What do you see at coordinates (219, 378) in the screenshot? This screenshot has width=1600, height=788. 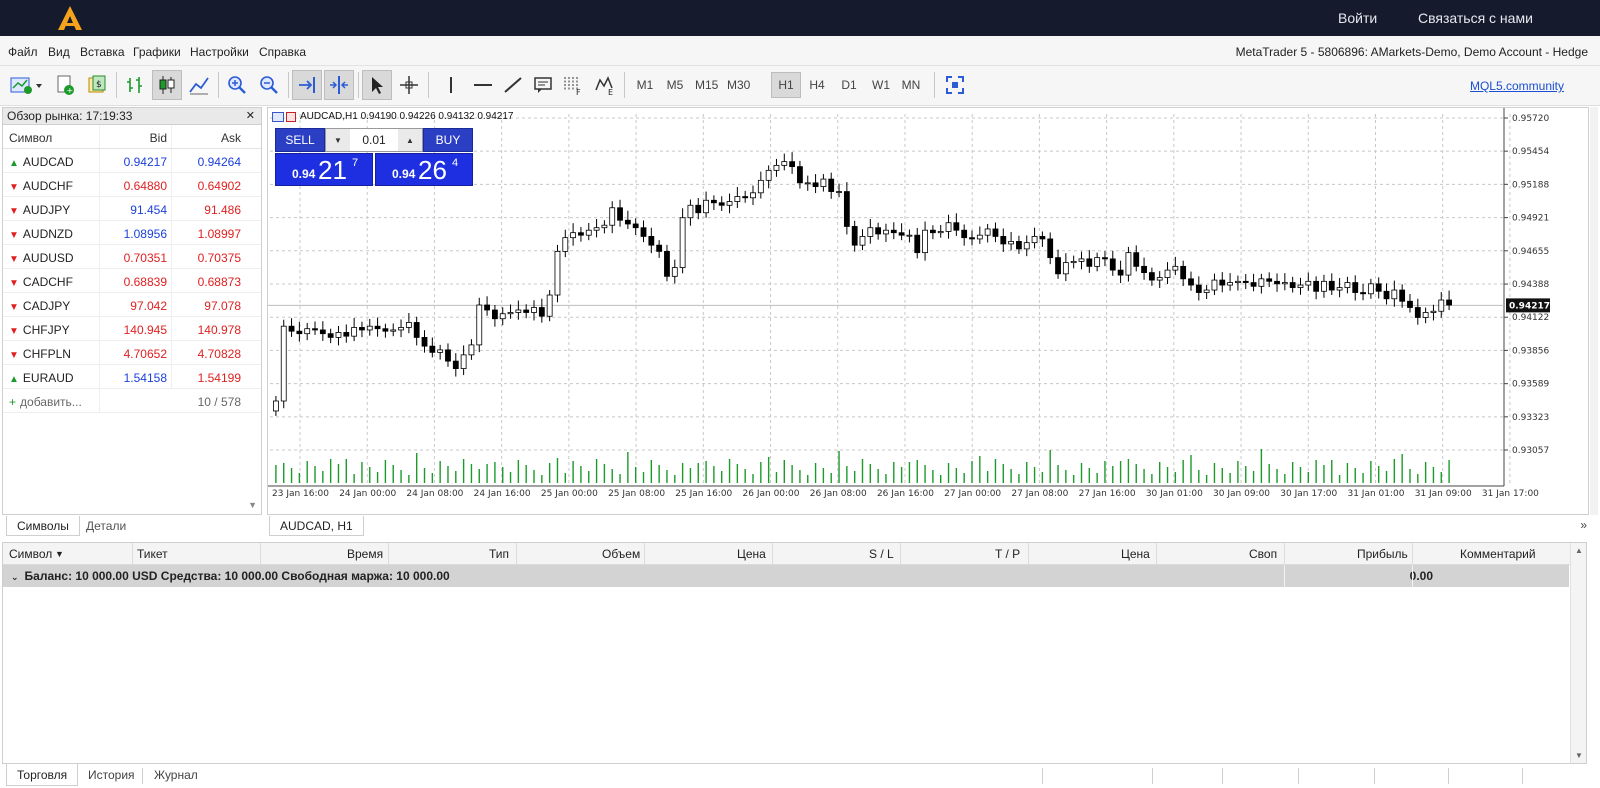 I see `ask-price: 1.54199` at bounding box center [219, 378].